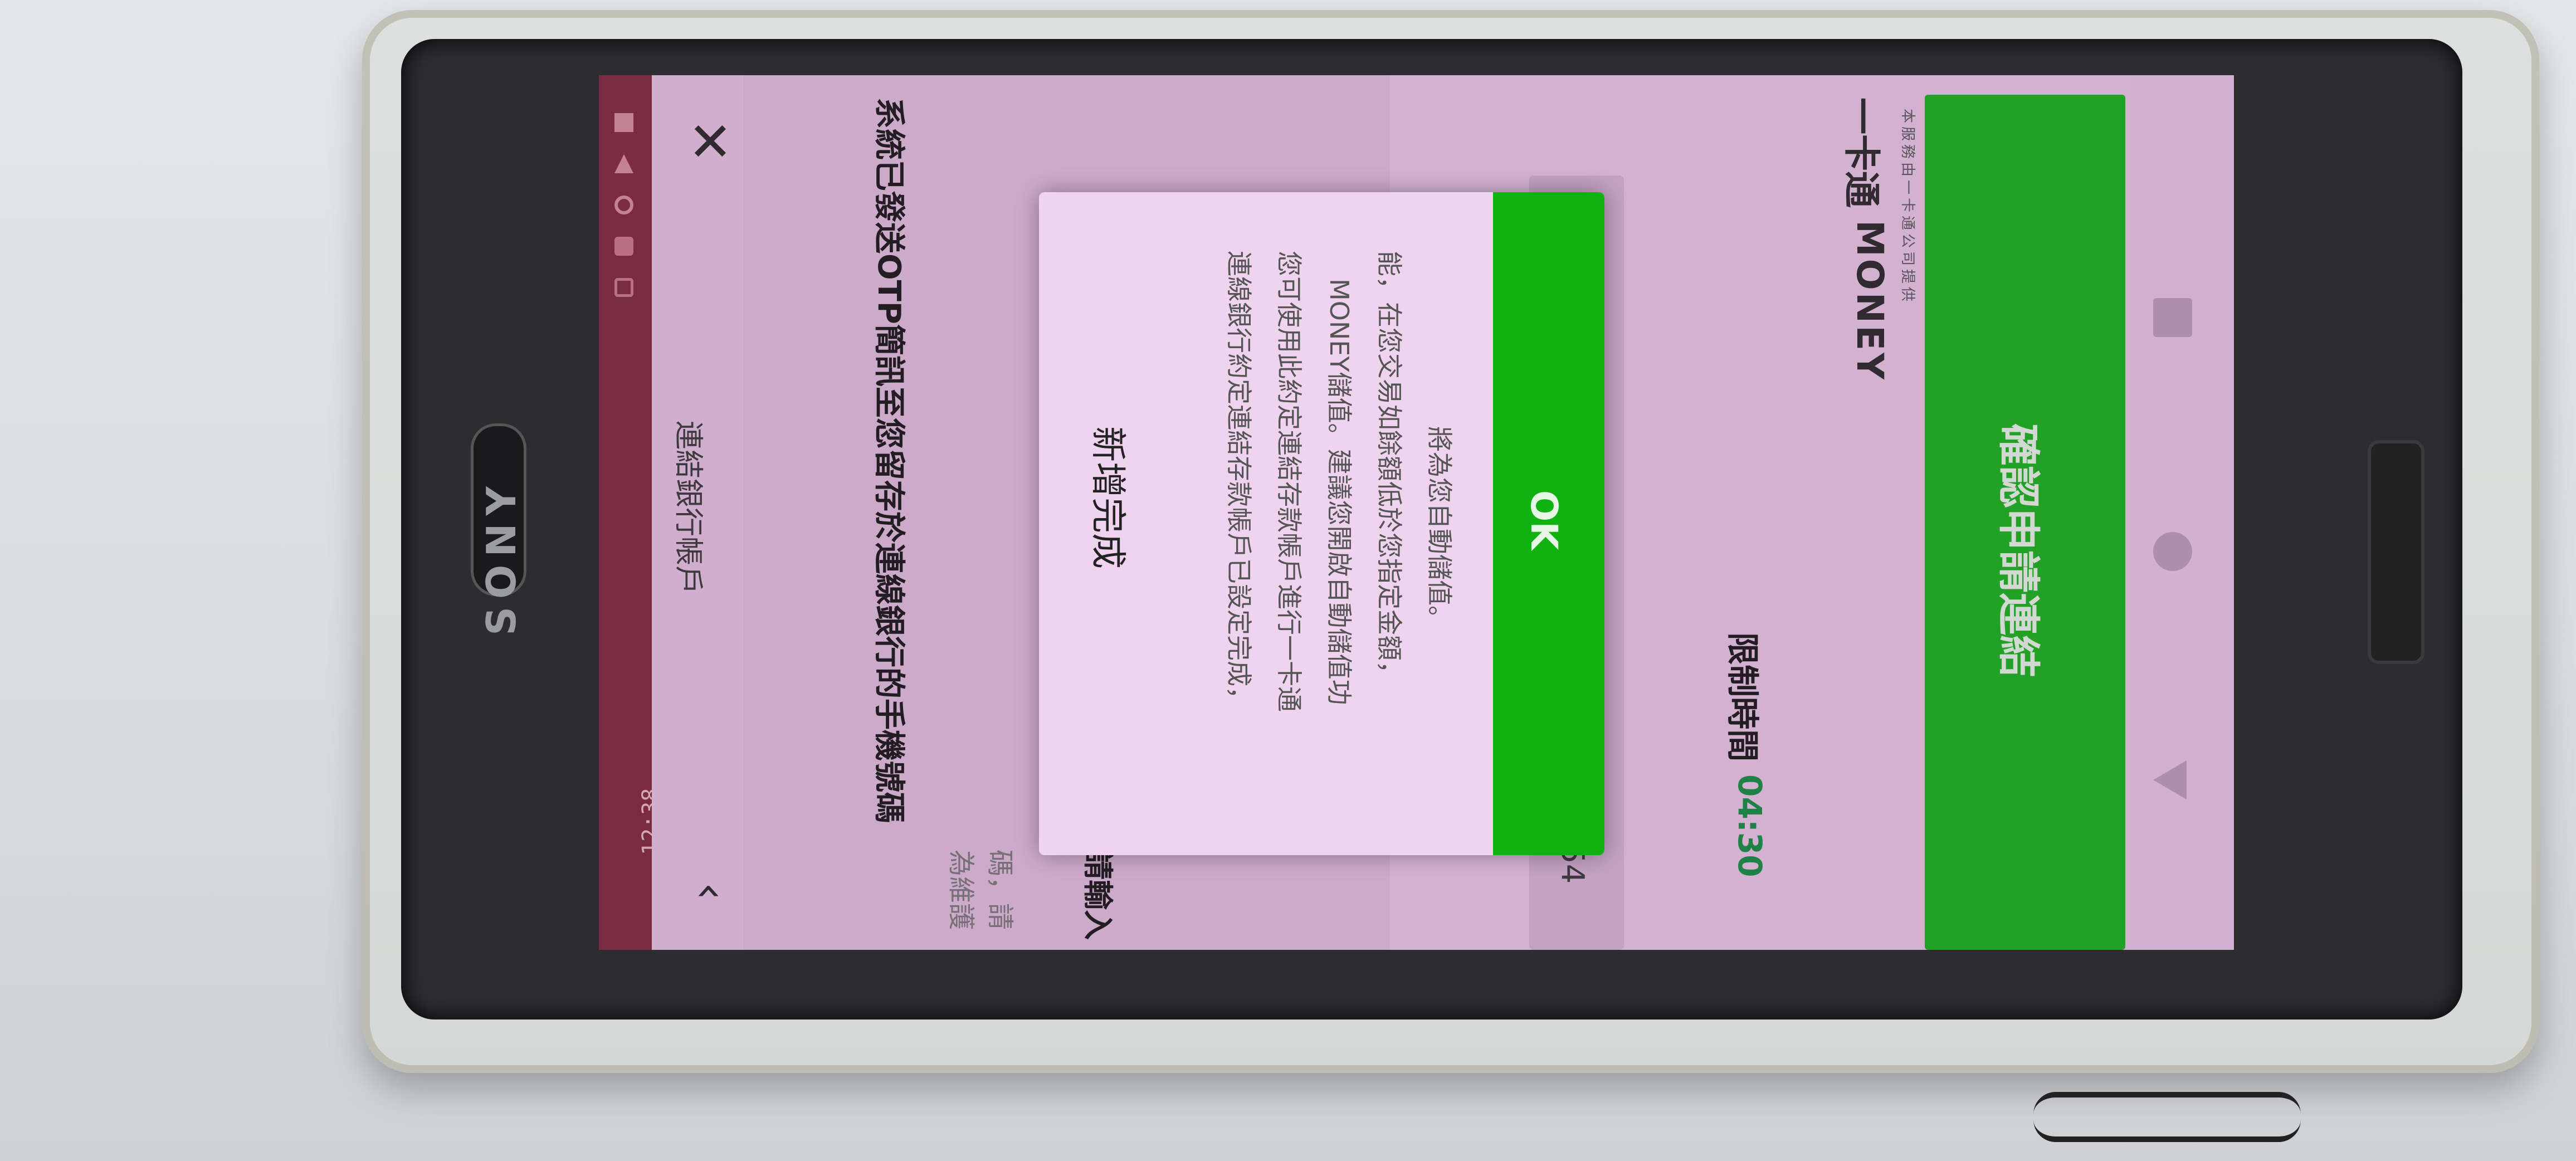  What do you see at coordinates (1339, 492) in the screenshot?
I see `dialog-line: MONEY儲值。建議您開啟自動儲值功` at bounding box center [1339, 492].